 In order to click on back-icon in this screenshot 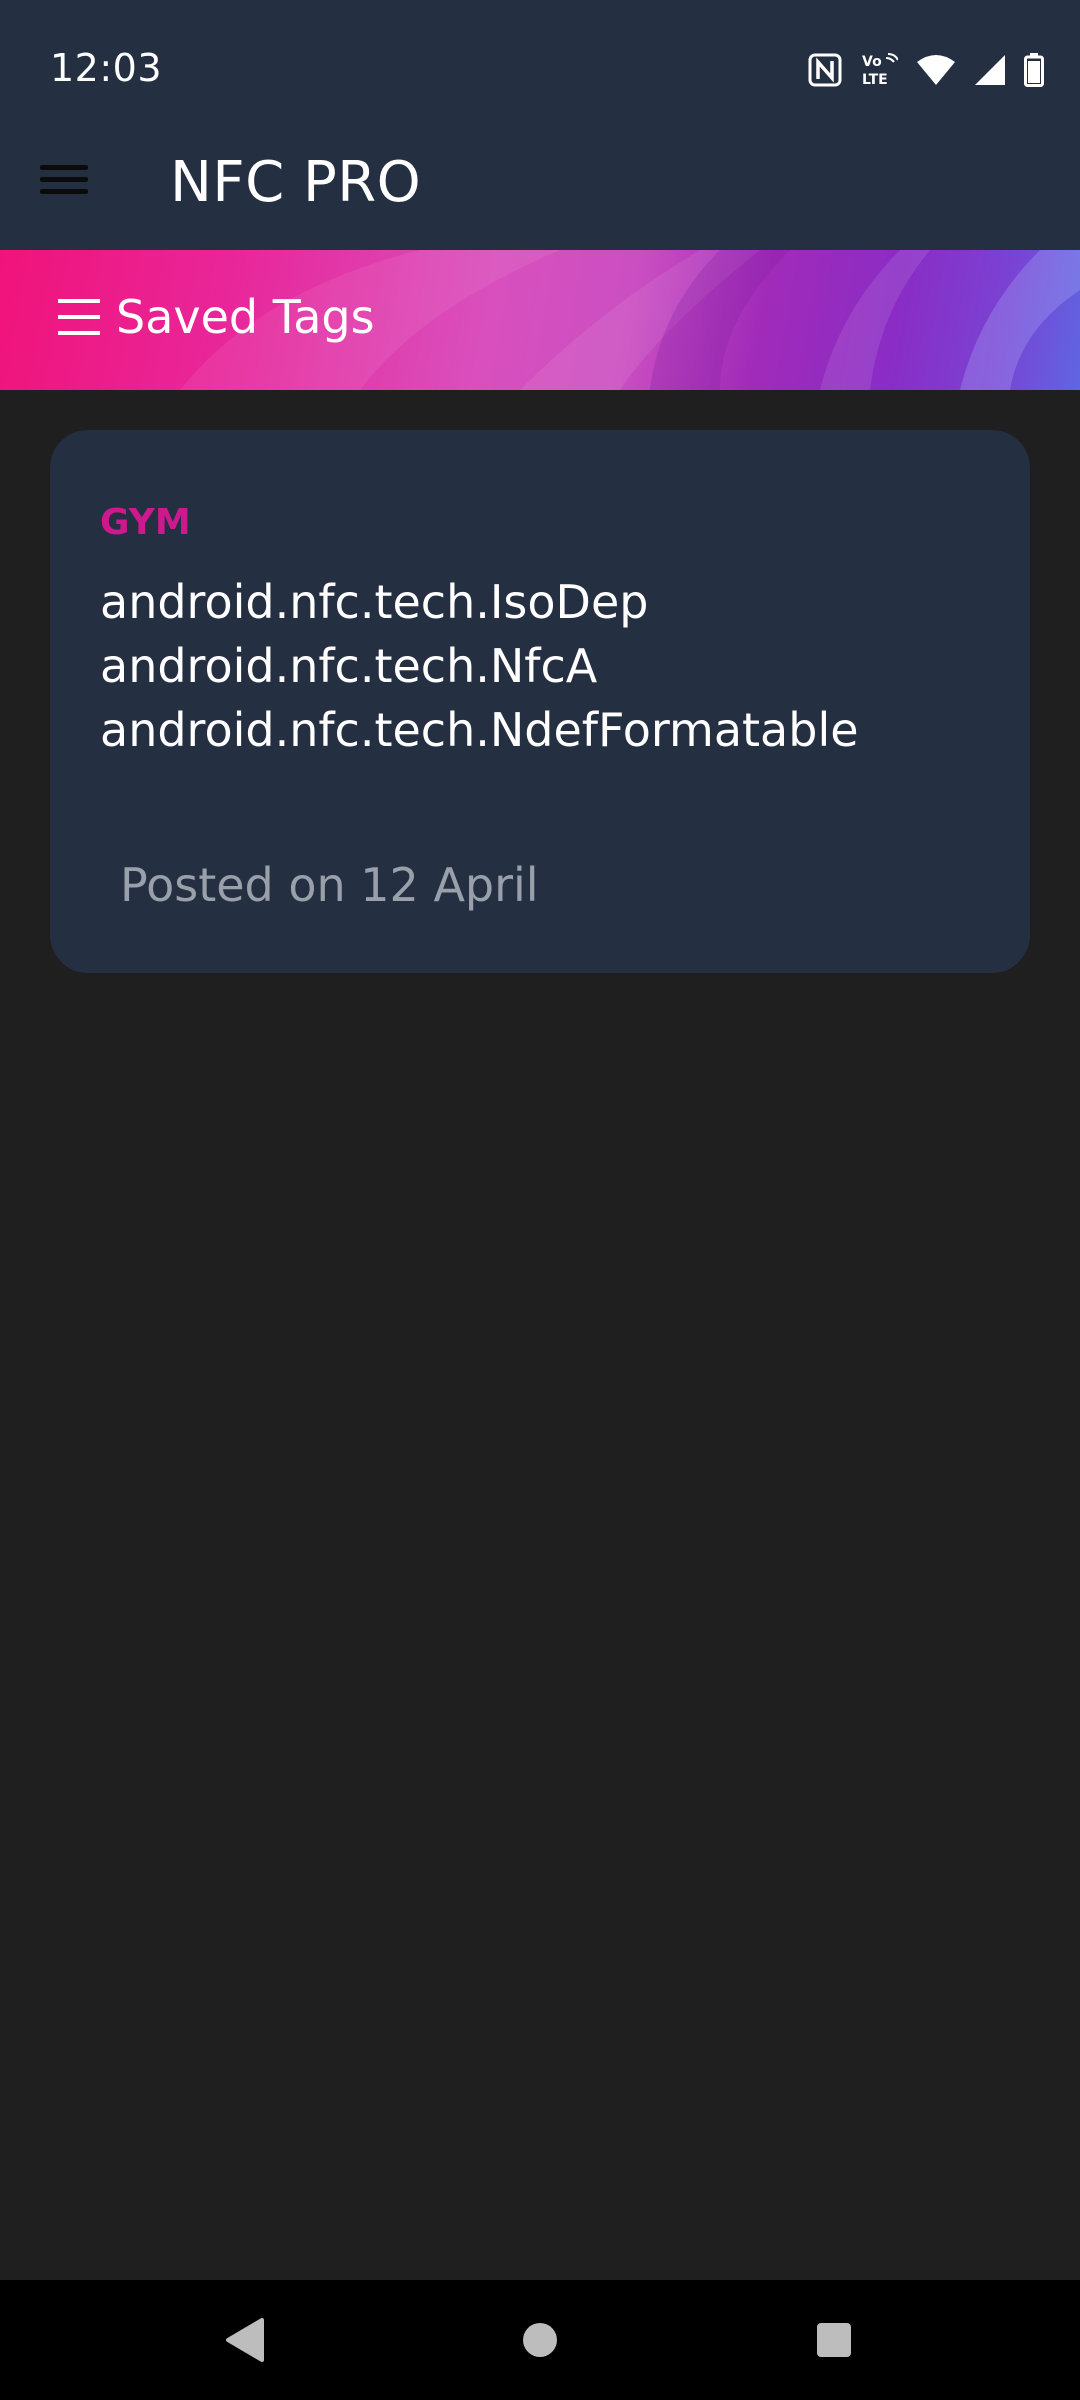, I will do `click(245, 2340)`.